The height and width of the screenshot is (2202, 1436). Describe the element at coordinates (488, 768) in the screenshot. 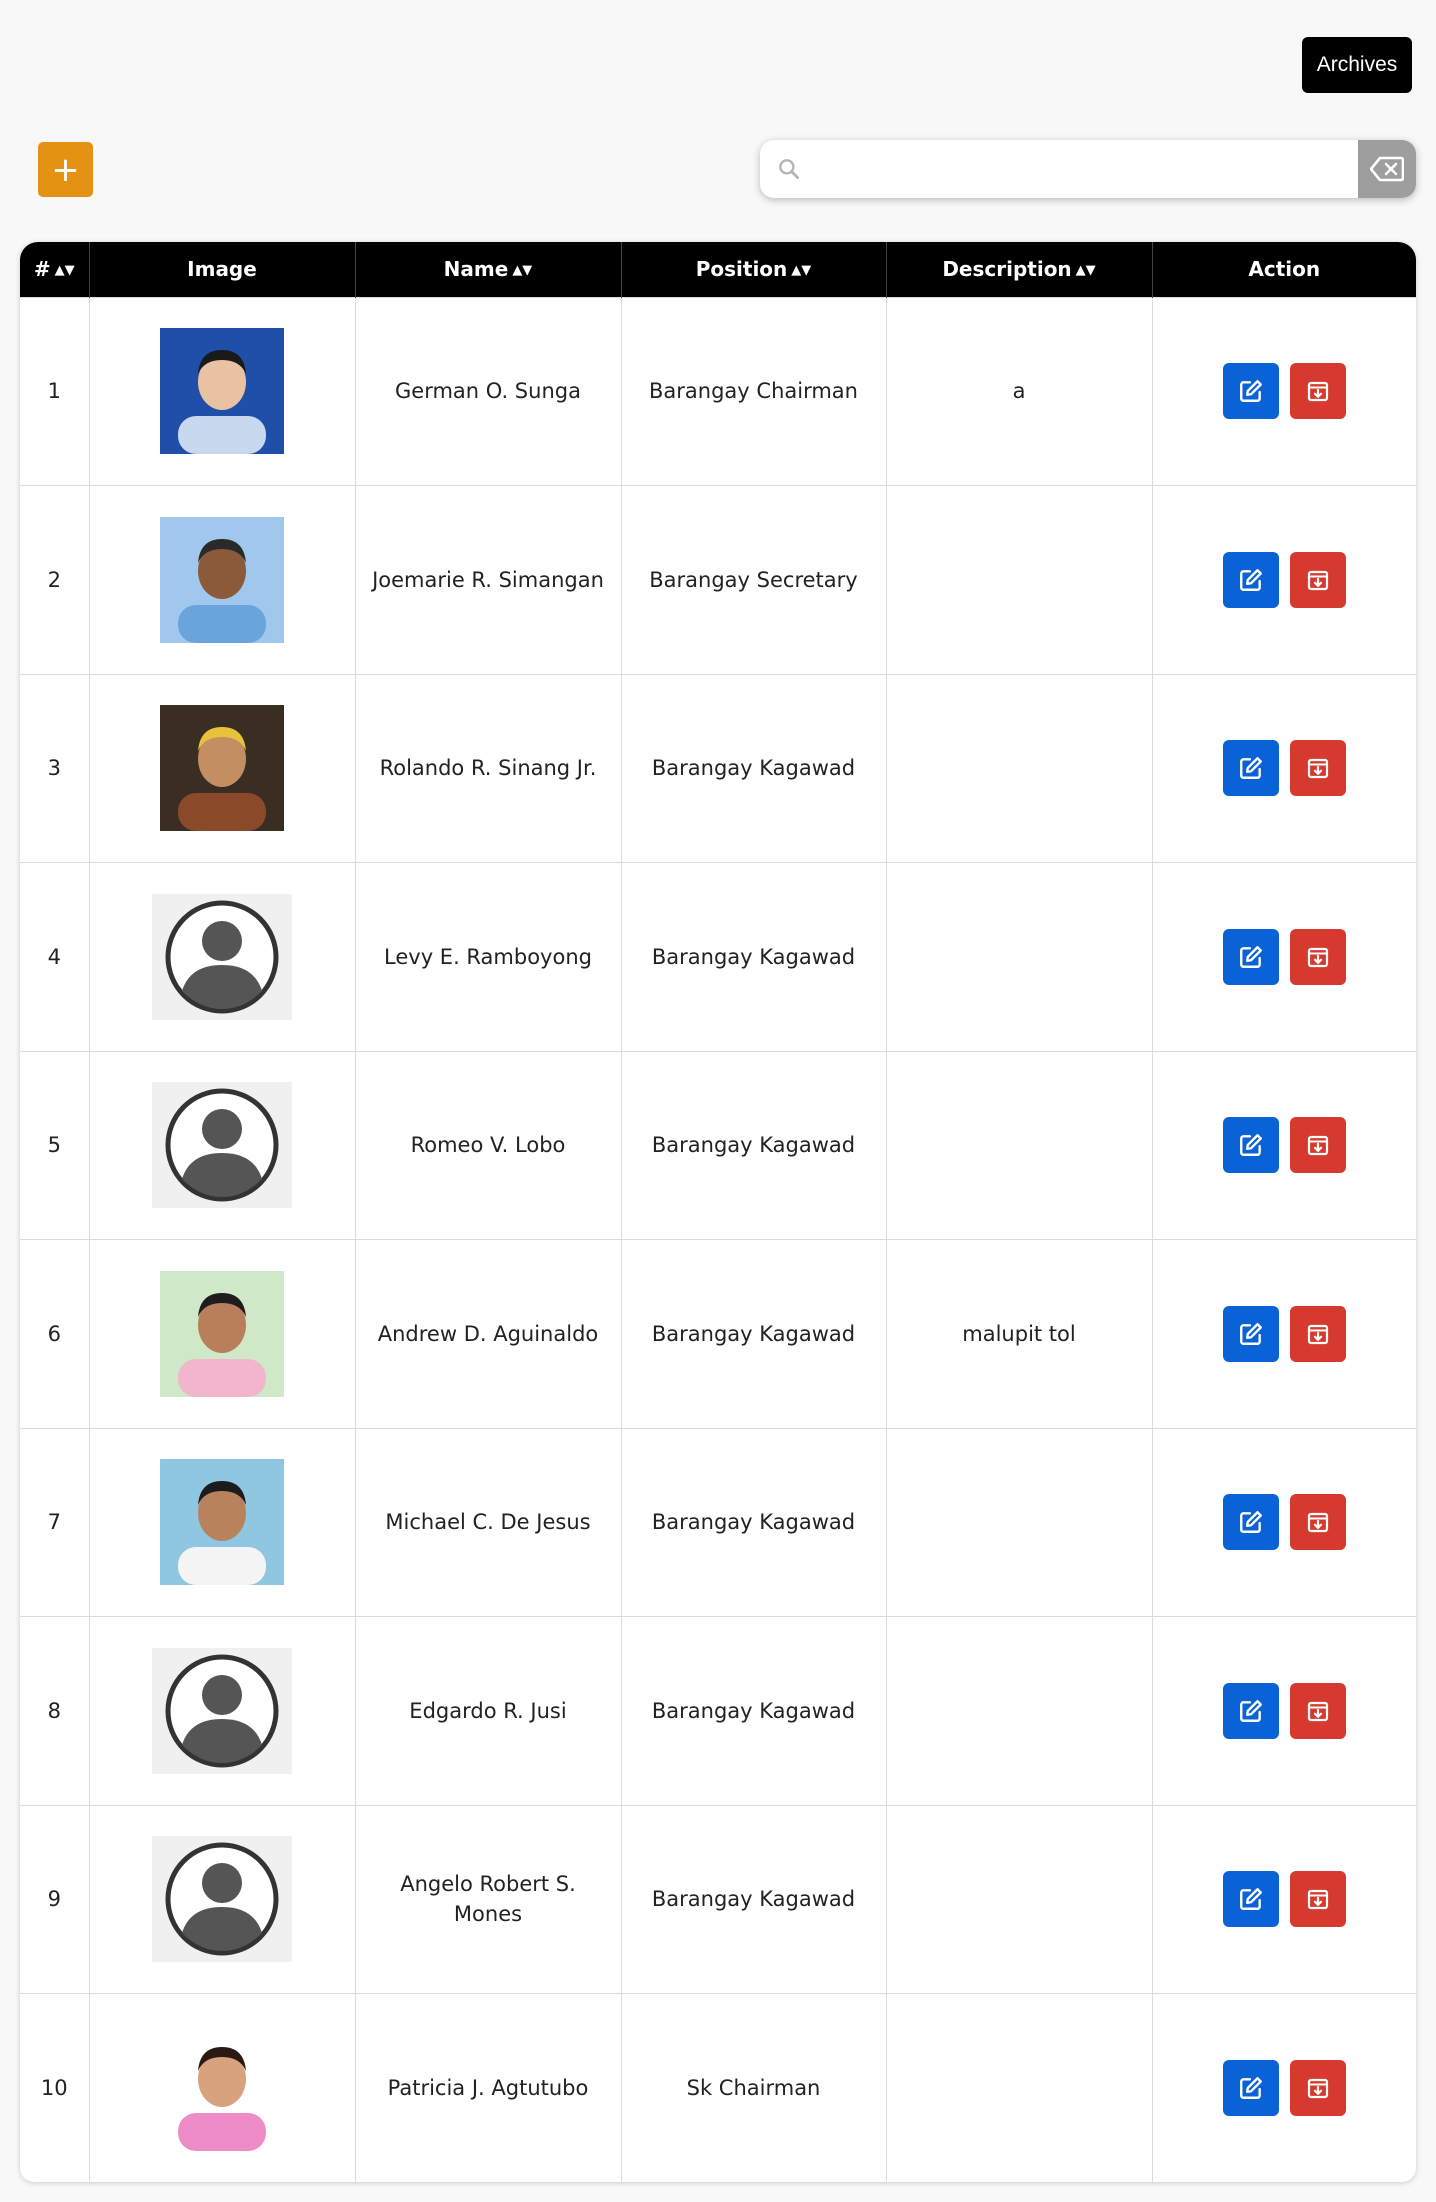

I see `row-name: Rolando R. Sinang Jr.` at that location.